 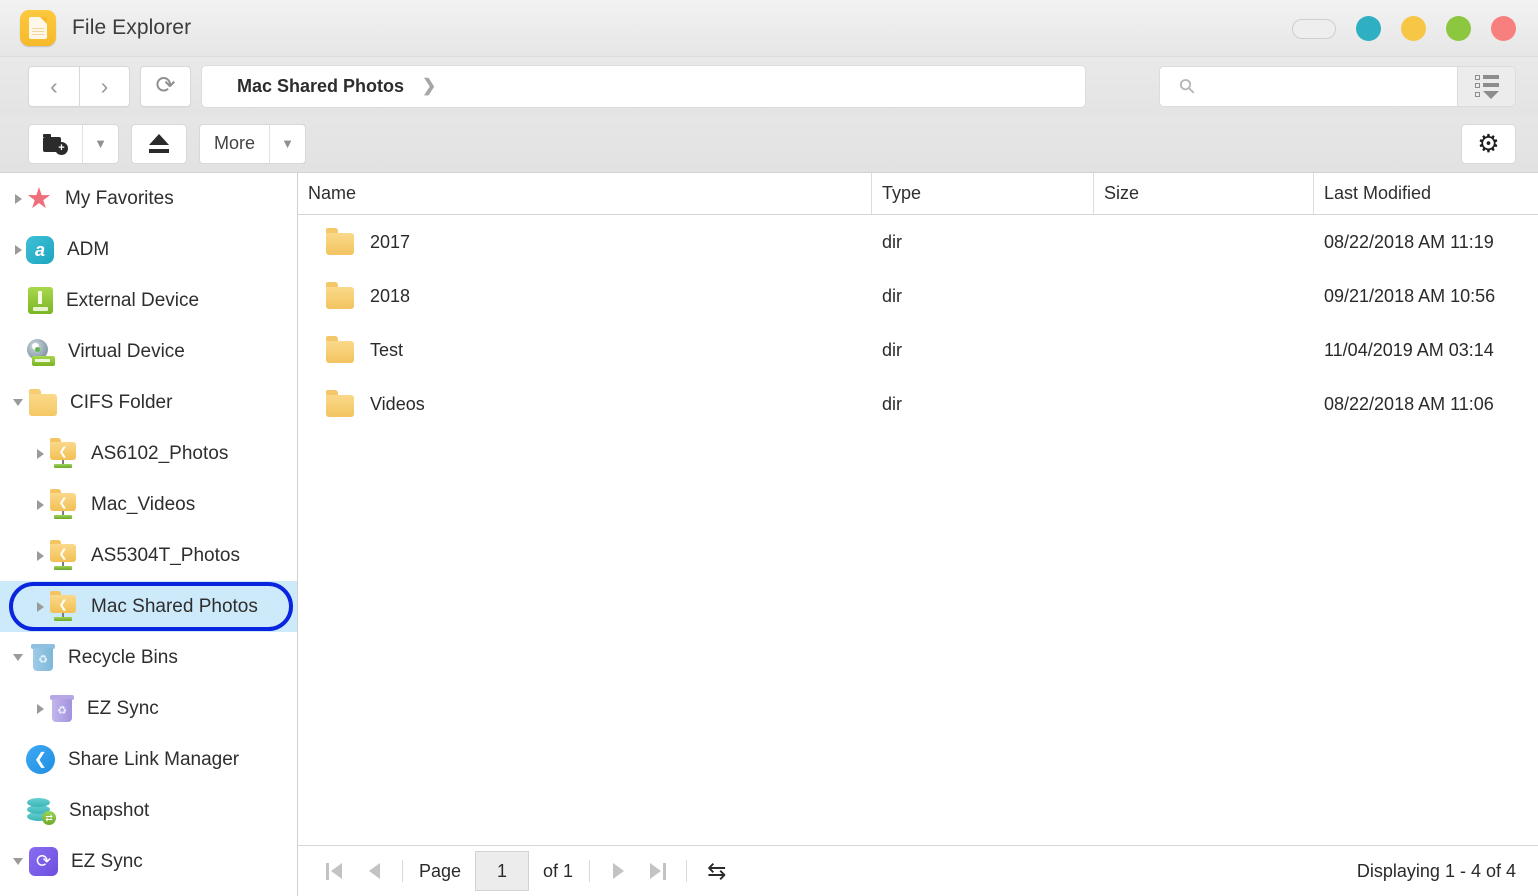 I want to click on sidebar-item-label: Virtual Device, so click(x=126, y=351).